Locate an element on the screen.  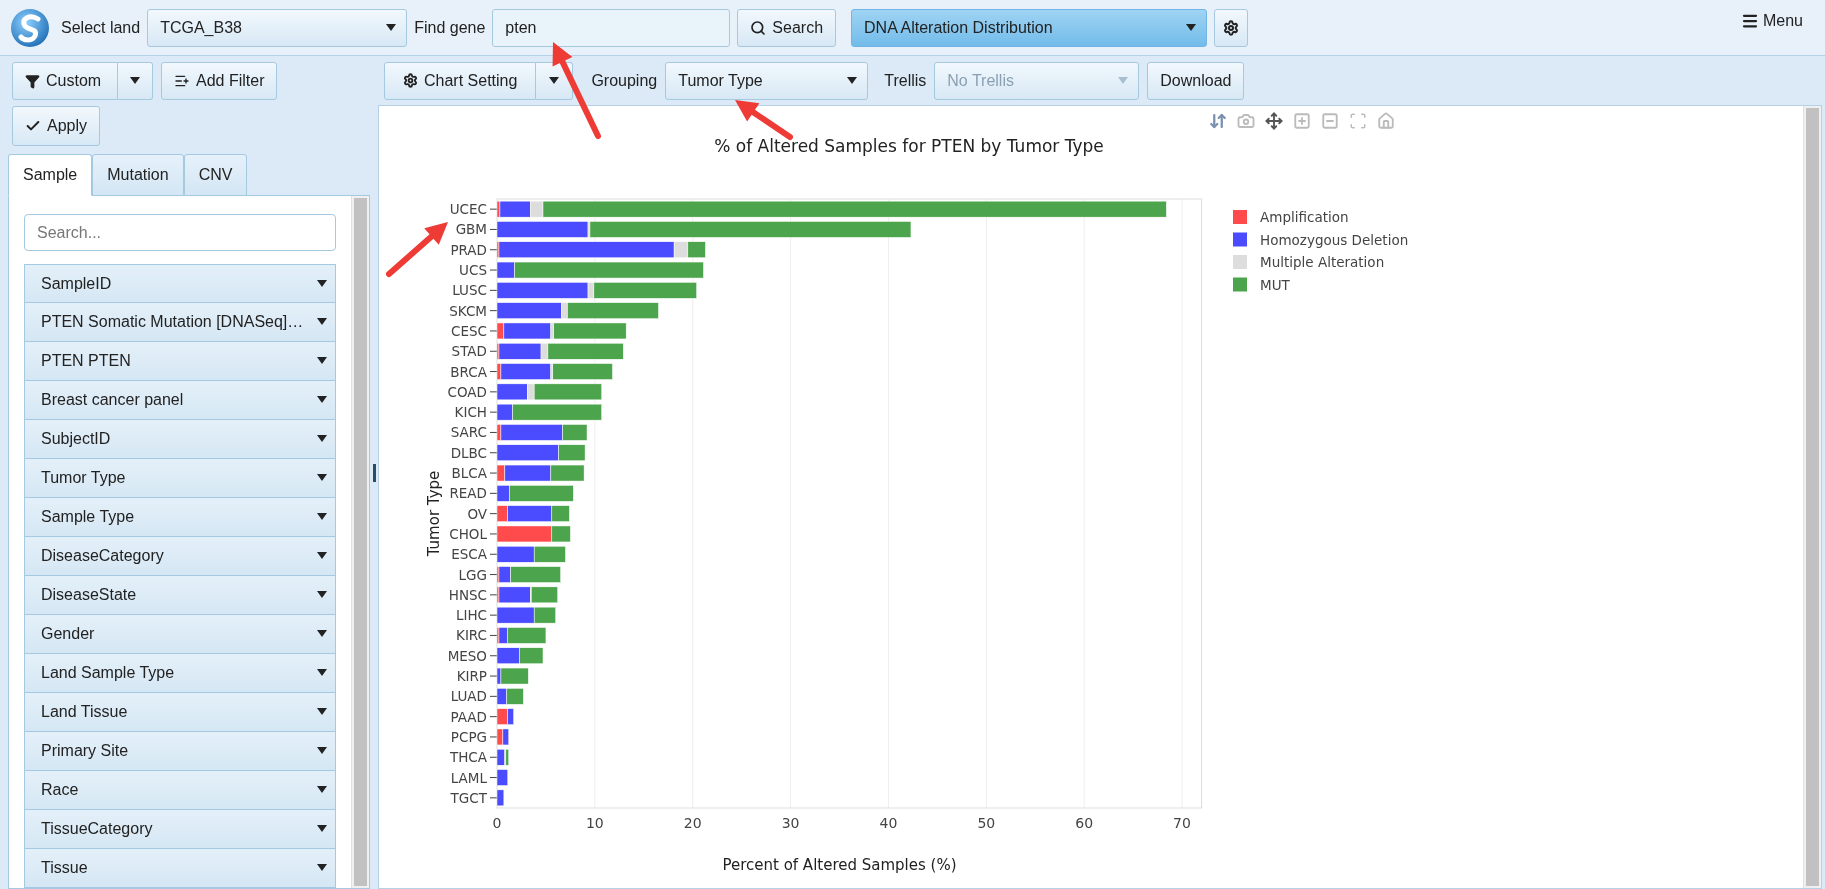
category-label: TGCT is located at coordinates (468, 797).